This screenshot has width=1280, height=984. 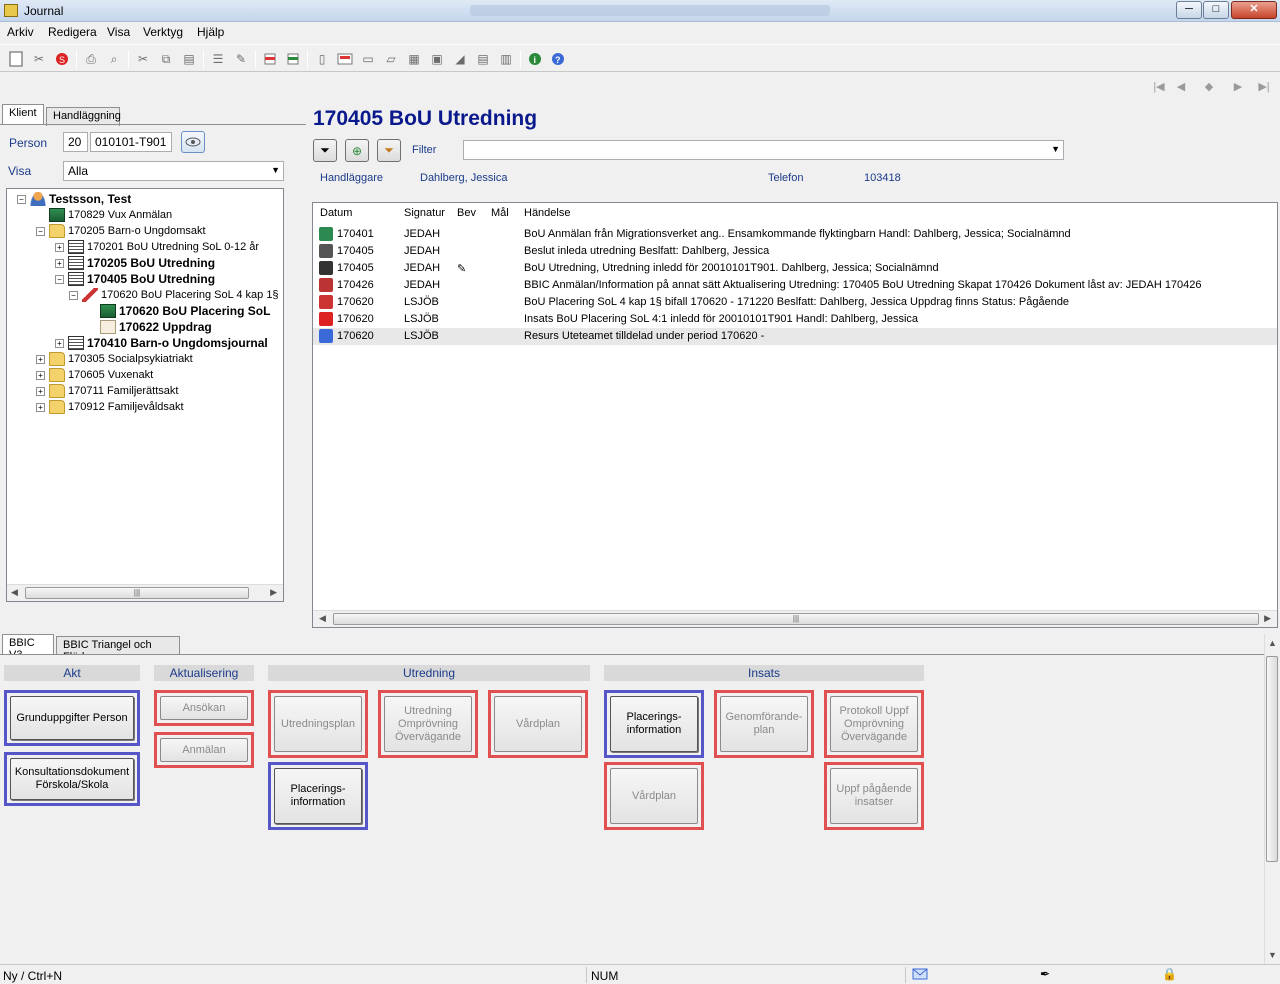 I want to click on current-record-button: ◆, so click(x=1209, y=88).